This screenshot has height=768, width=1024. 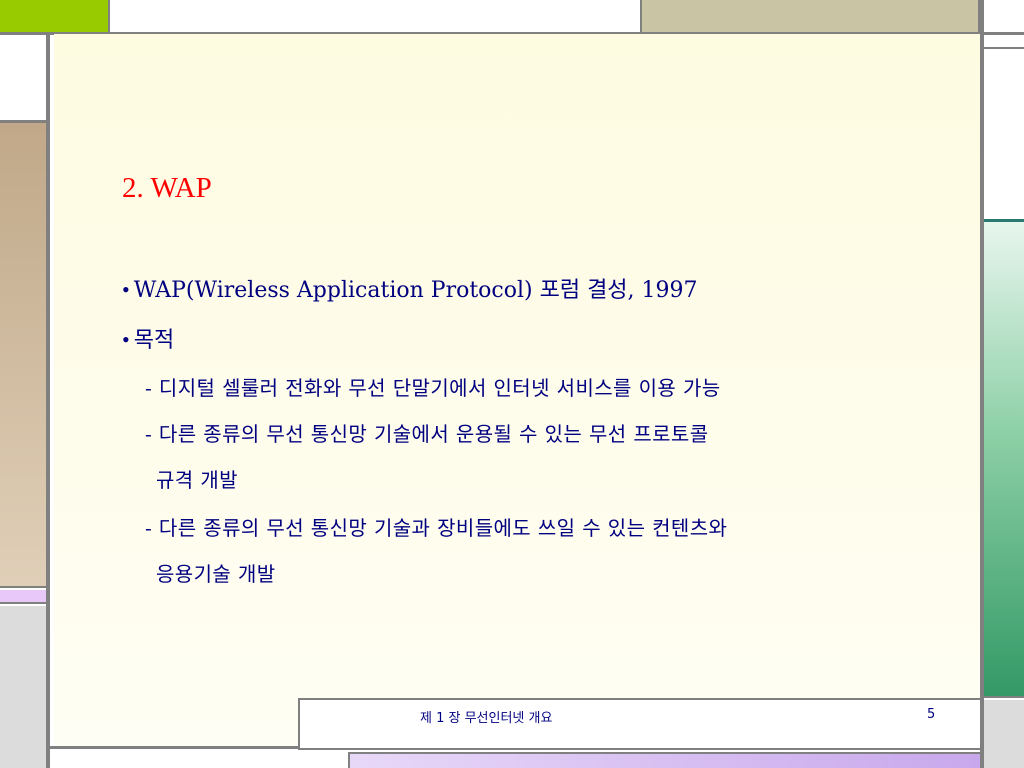 I want to click on footer-lavender-strip, so click(x=664, y=760).